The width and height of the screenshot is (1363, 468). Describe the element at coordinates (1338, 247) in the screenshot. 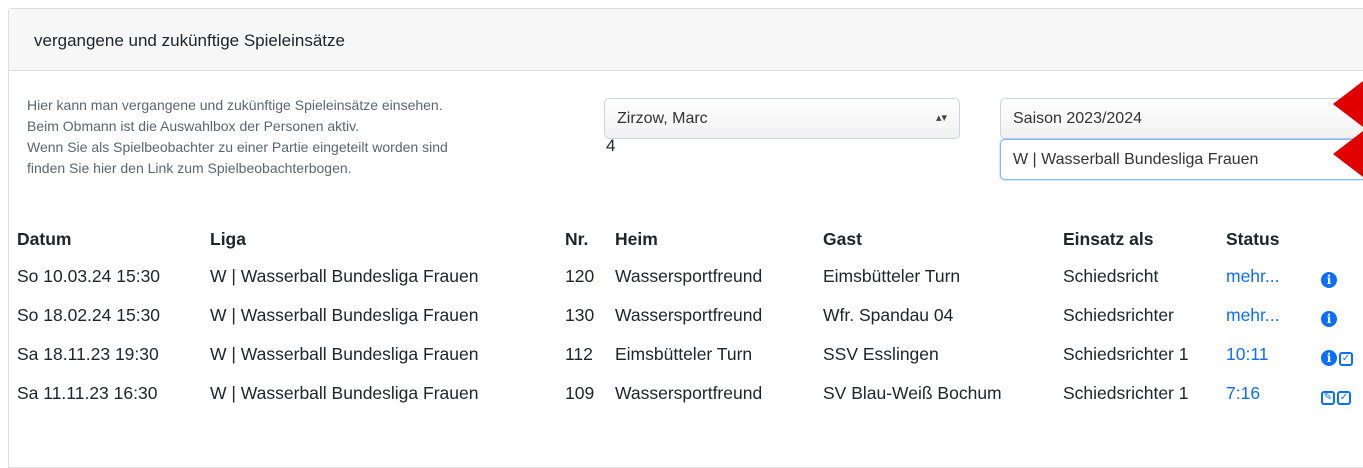

I see `header-actions` at that location.